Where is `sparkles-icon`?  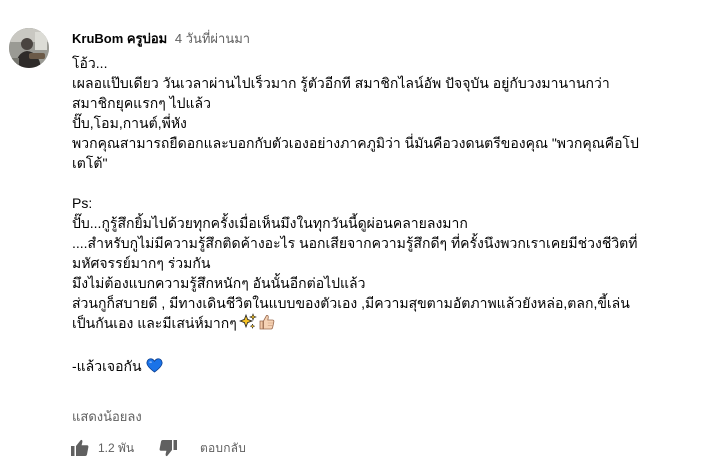
sparkles-icon is located at coordinates (247, 324).